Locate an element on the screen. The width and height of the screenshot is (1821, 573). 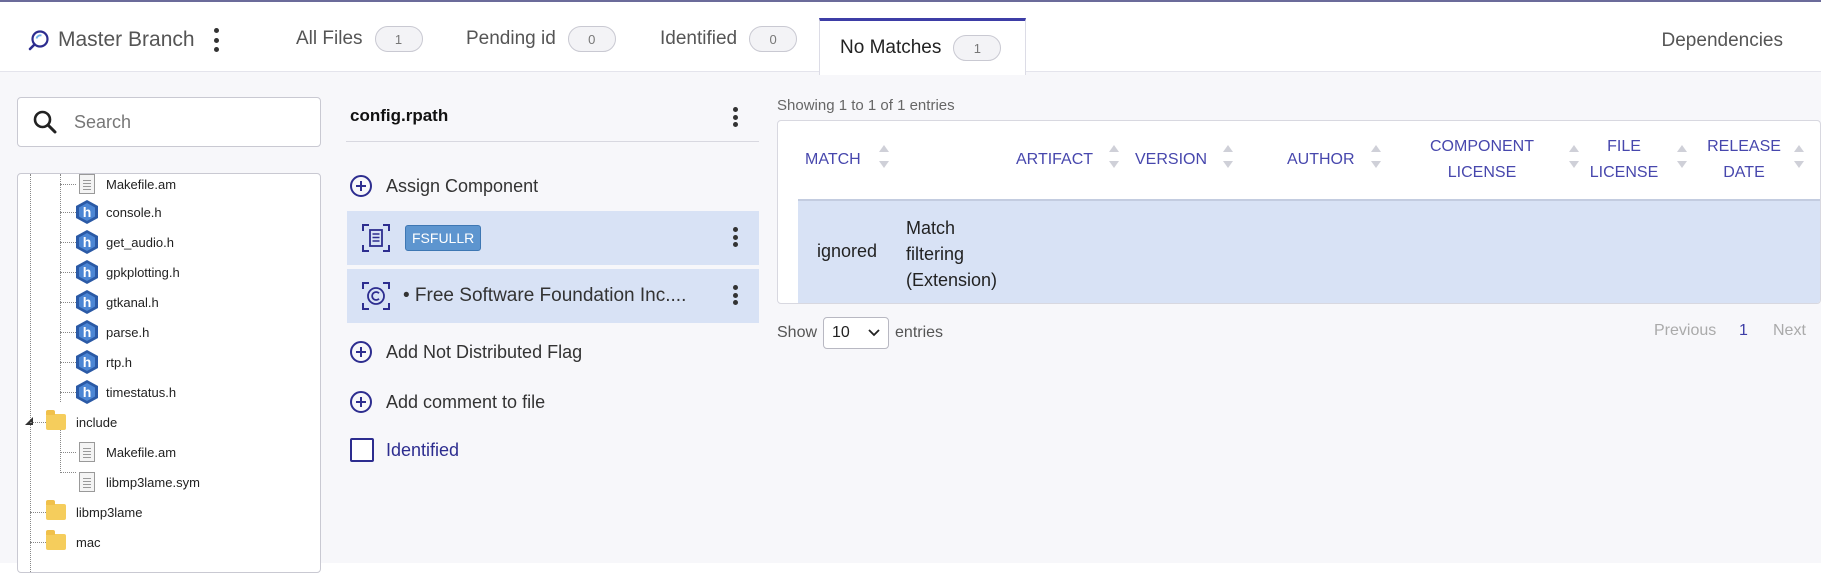
identified-checkbox: Identified is located at coordinates (404, 450).